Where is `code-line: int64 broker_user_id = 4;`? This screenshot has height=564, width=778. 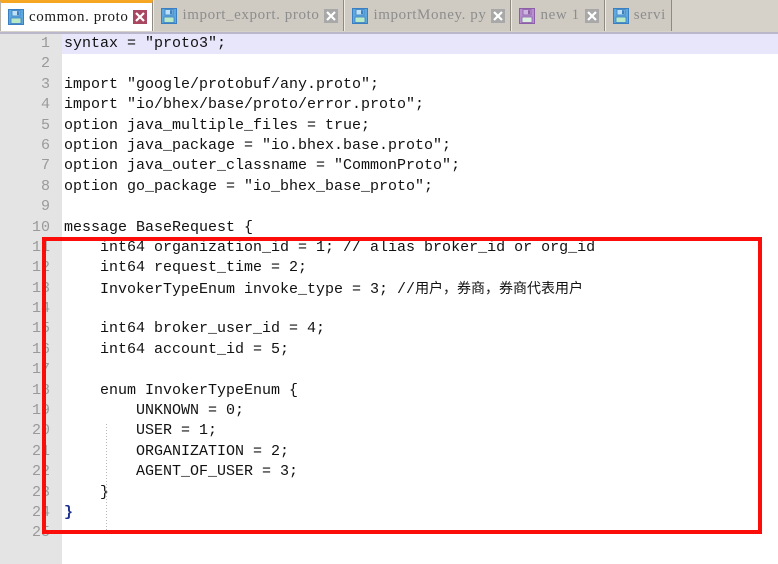 code-line: int64 broker_user_id = 4; is located at coordinates (420, 329).